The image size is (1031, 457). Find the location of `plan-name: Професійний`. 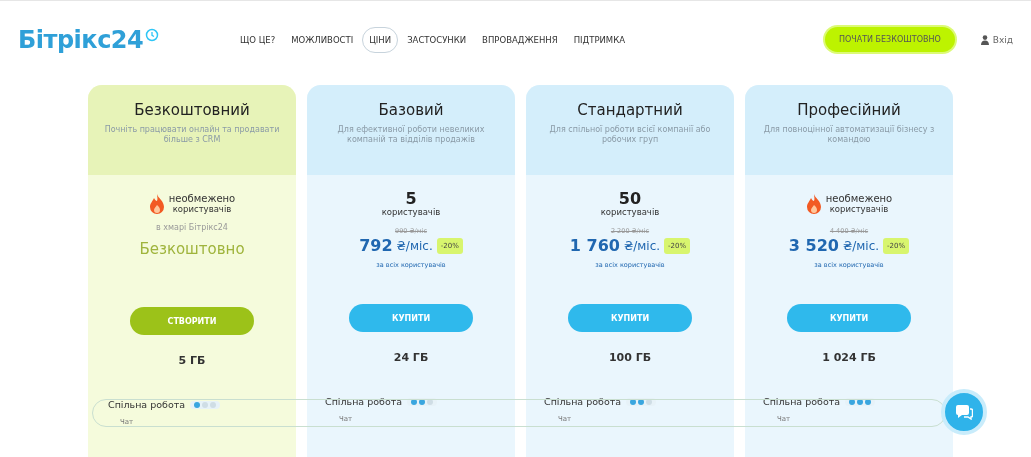

plan-name: Професійний is located at coordinates (849, 110).